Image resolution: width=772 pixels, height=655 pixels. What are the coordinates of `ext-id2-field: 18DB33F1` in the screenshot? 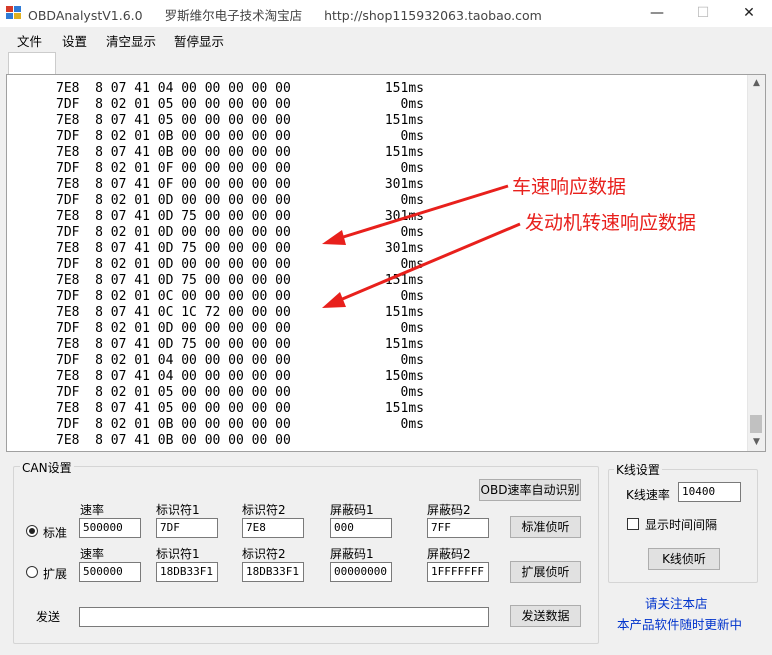 It's located at (273, 572).